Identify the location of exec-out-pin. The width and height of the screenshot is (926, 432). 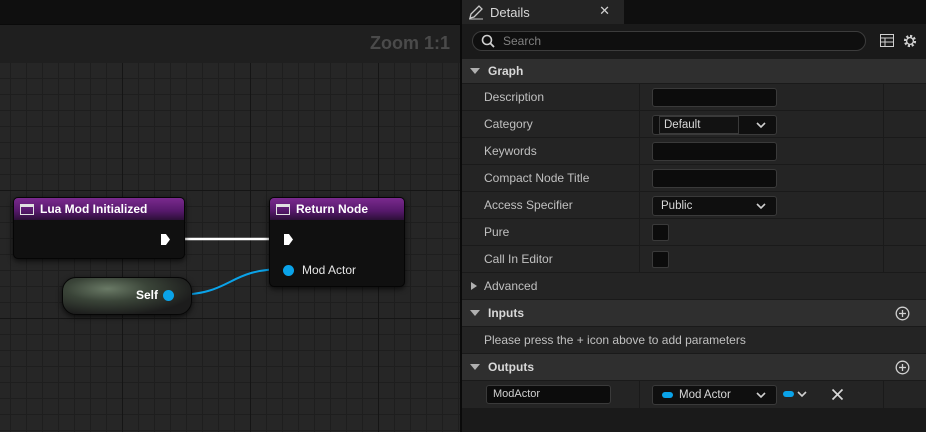
(165, 239).